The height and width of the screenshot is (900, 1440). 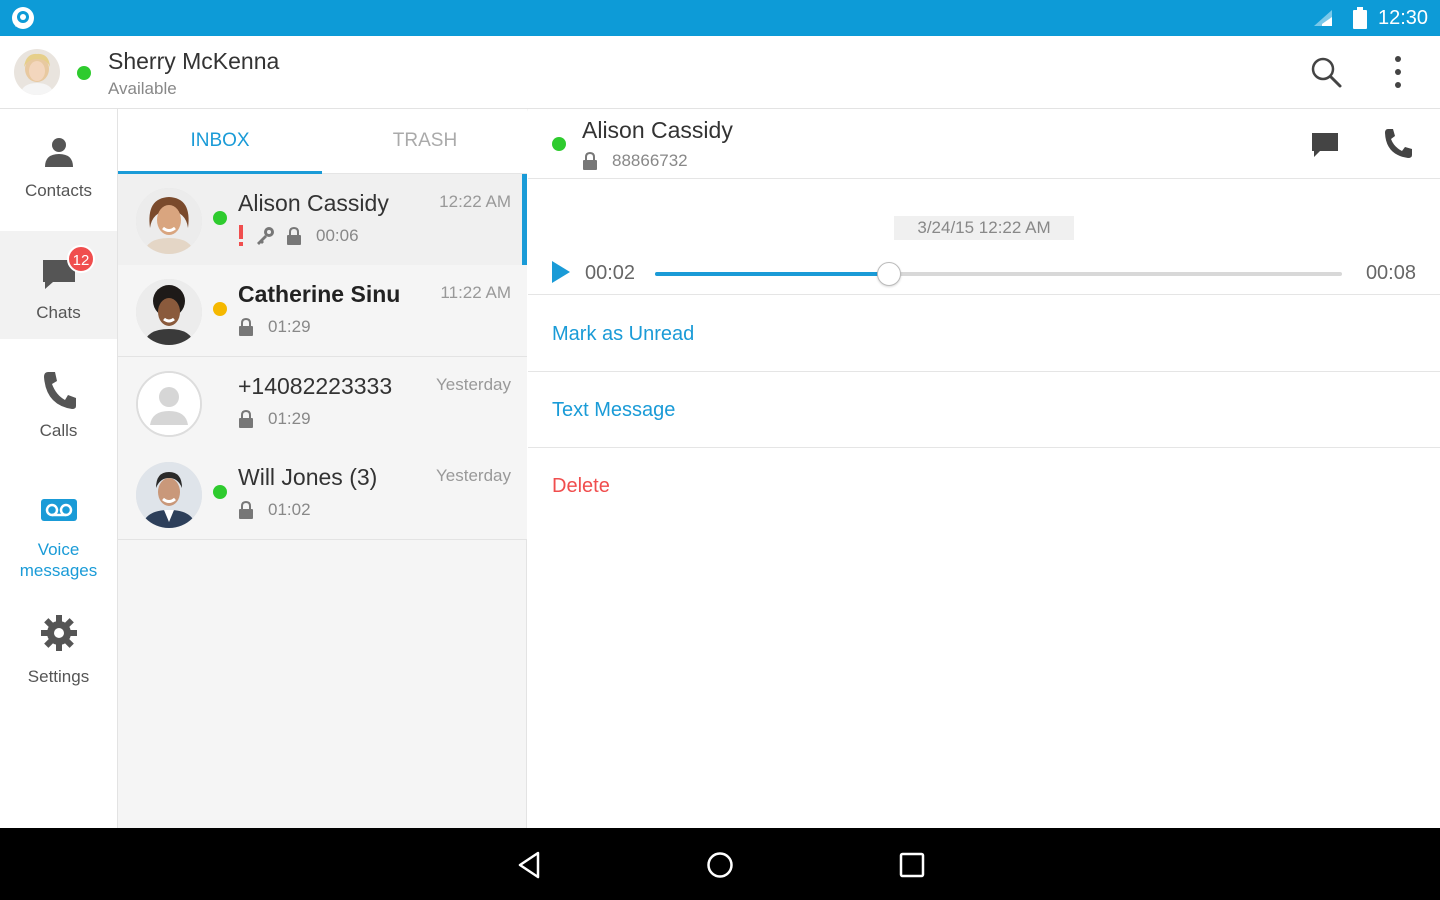 What do you see at coordinates (23, 18) in the screenshot?
I see `app-logo-icon` at bounding box center [23, 18].